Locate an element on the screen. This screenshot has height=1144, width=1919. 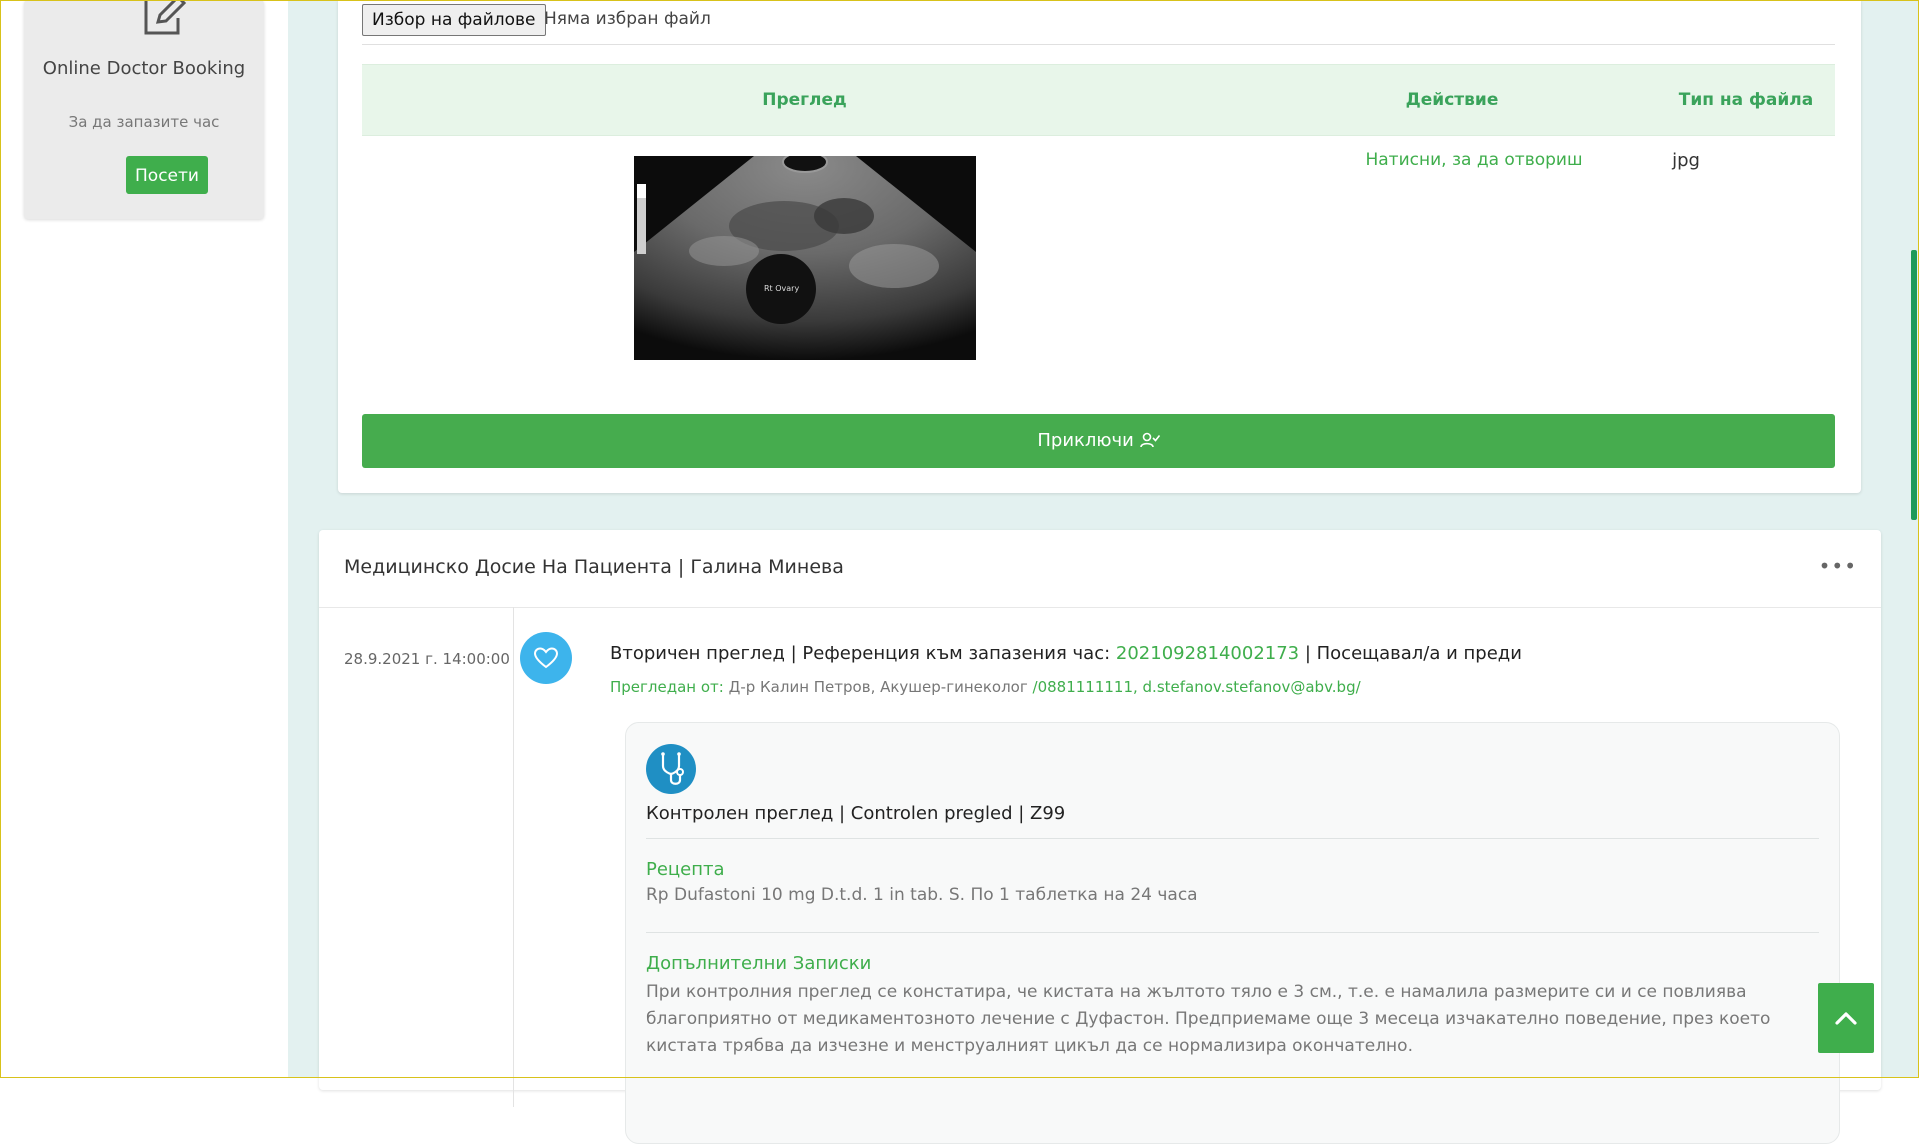
choose-files-button: Избор на файлове is located at coordinates (454, 20).